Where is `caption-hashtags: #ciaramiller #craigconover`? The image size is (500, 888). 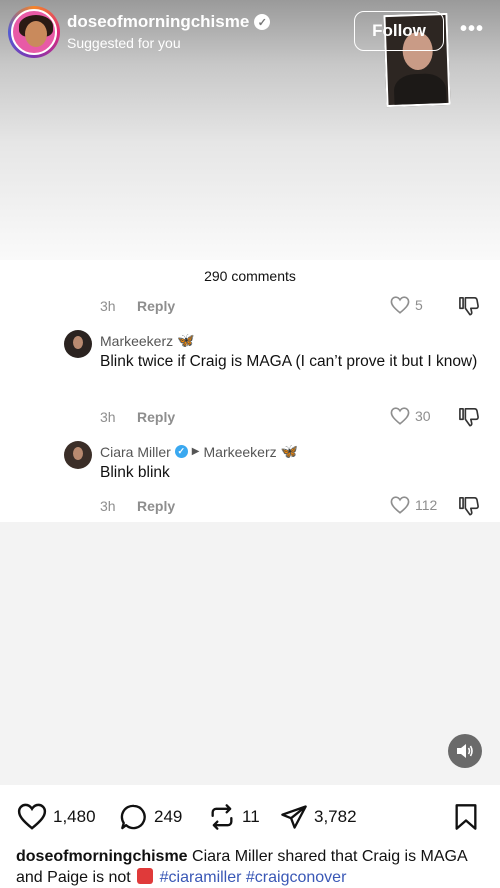
caption-hashtags: #ciaramiller #craigconover is located at coordinates (253, 877).